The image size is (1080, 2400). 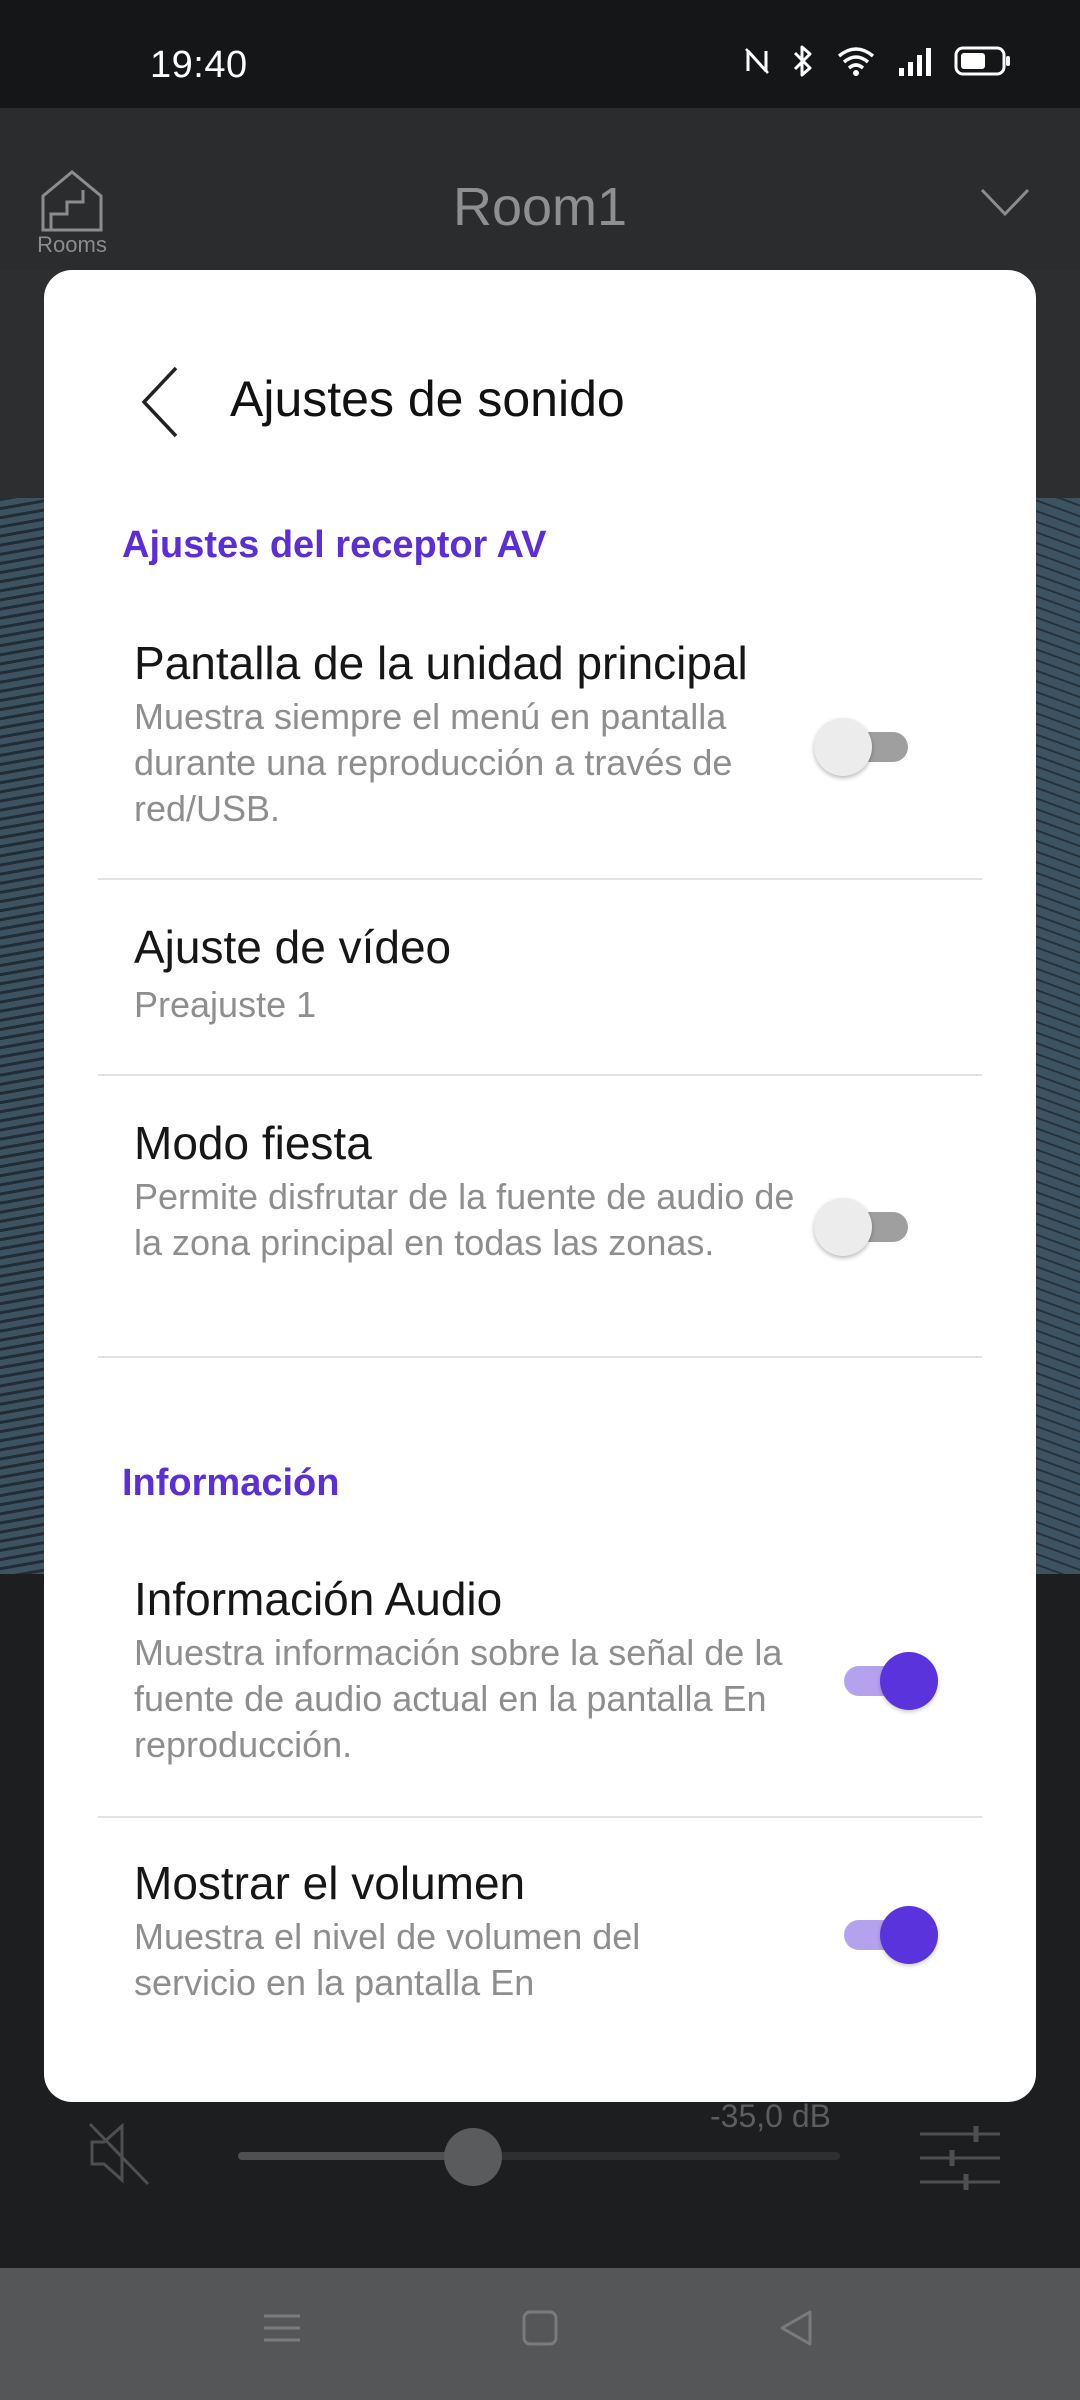 What do you see at coordinates (796, 2328) in the screenshot?
I see `back-nav-icon` at bounding box center [796, 2328].